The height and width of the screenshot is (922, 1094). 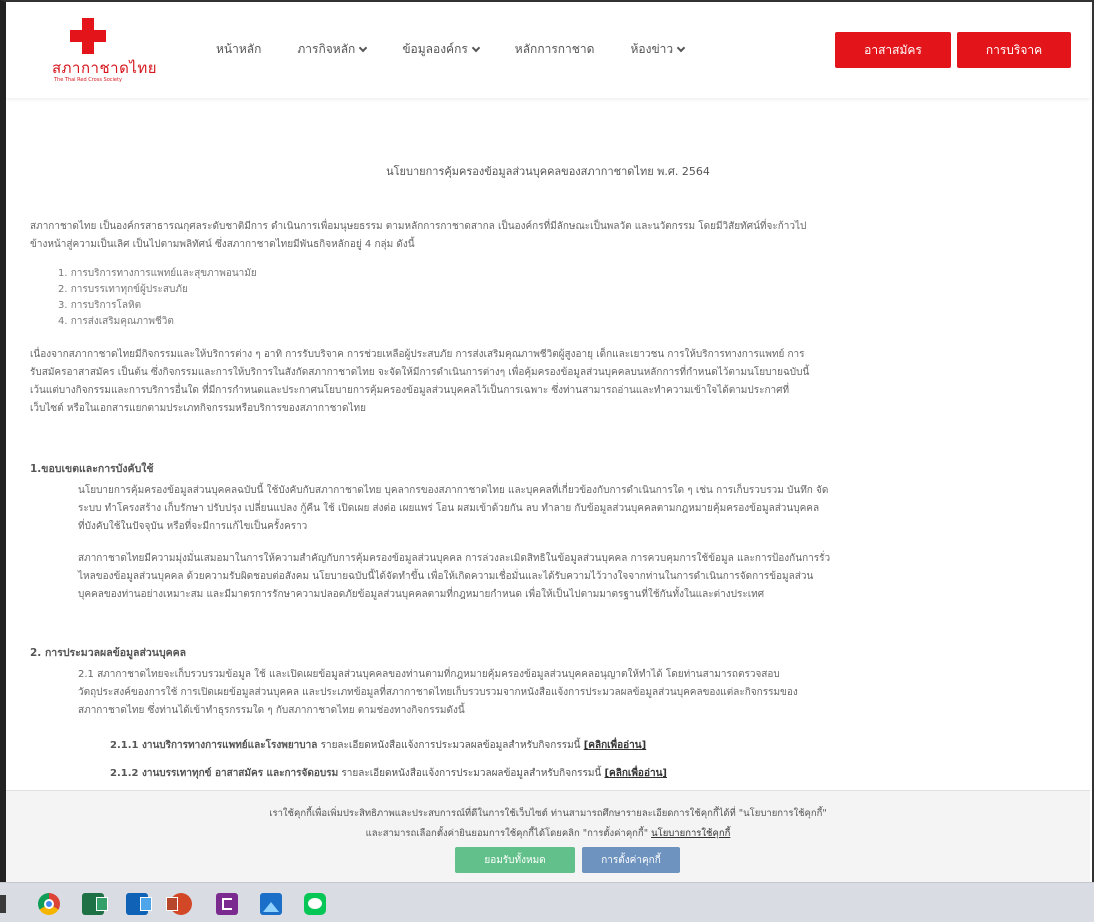 What do you see at coordinates (172, 904) in the screenshot?
I see `powerpoint-slide` at bounding box center [172, 904].